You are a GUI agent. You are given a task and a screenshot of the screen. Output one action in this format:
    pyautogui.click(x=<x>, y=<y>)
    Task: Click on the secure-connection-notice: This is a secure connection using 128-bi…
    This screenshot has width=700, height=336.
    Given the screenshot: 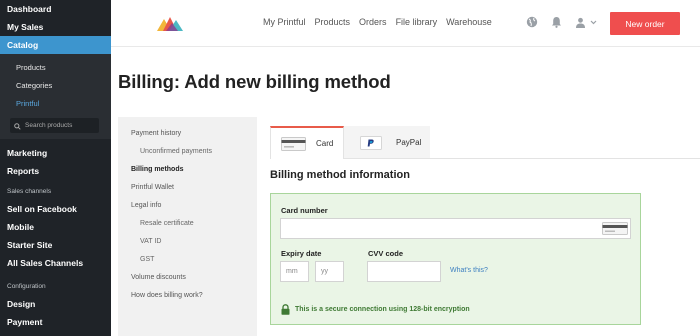 What is the action you would take?
    pyautogui.click(x=375, y=309)
    